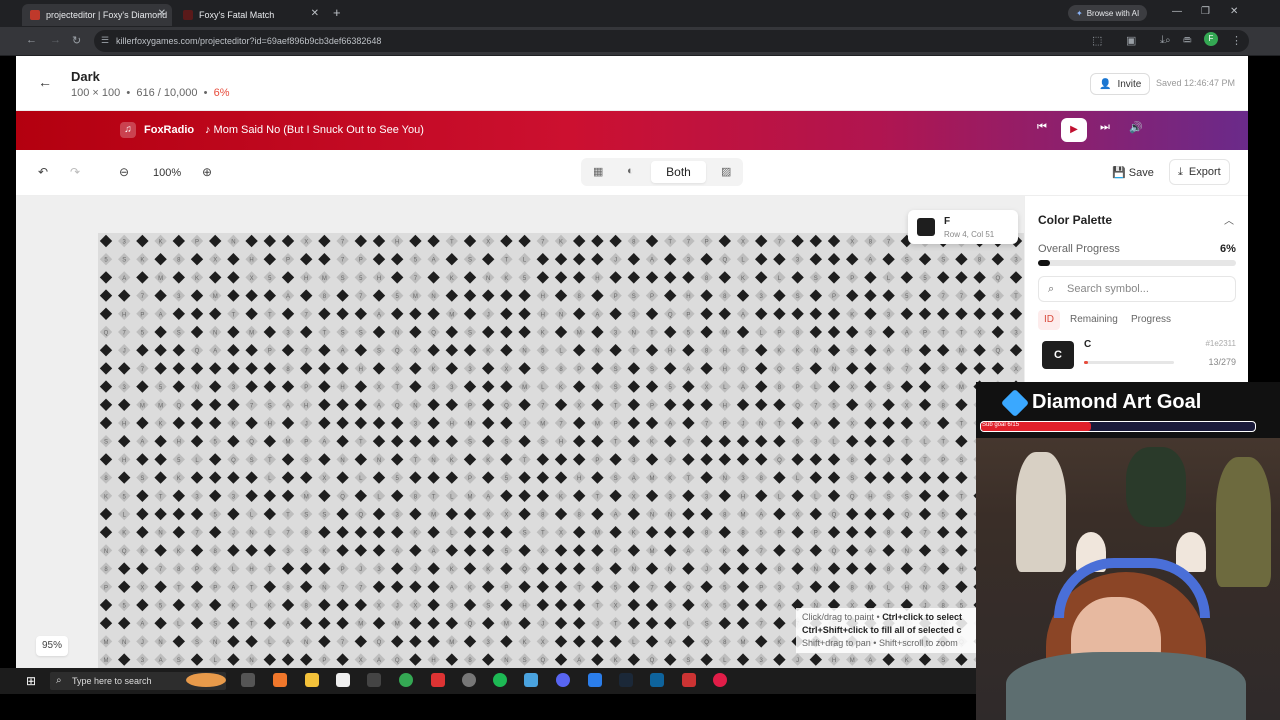 This screenshot has height=720, width=1280. I want to click on restore-icon: ❐, so click(1205, 11).